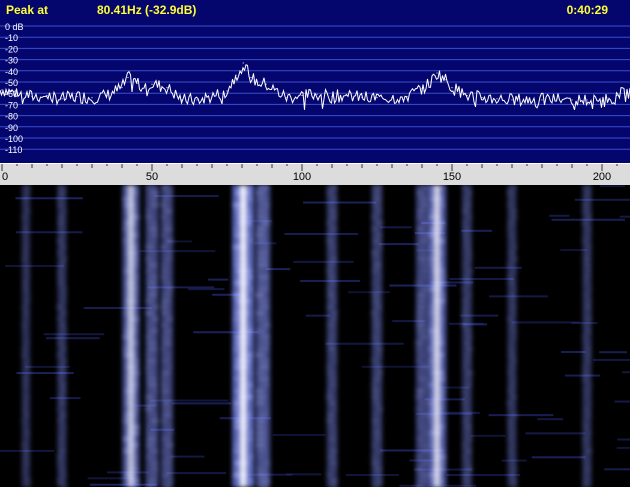 The image size is (630, 487). Describe the element at coordinates (11, 38) in the screenshot. I see `y-tick-label: -10` at that location.